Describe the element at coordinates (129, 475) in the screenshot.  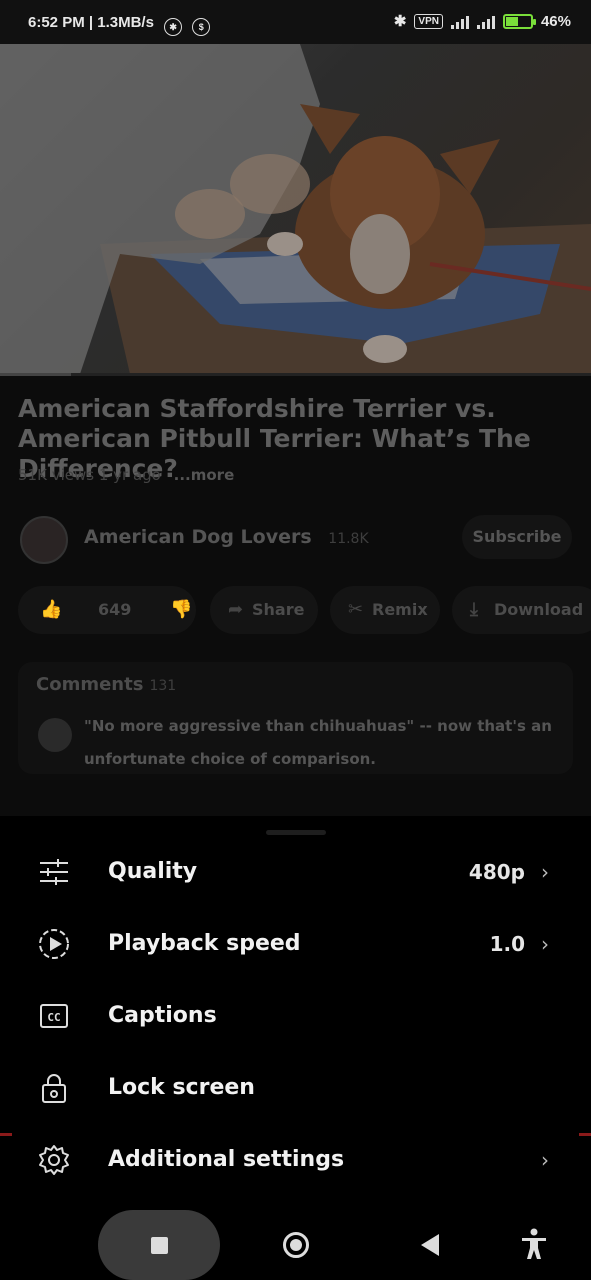
I see `upload-age: 1 yr ago` at that location.